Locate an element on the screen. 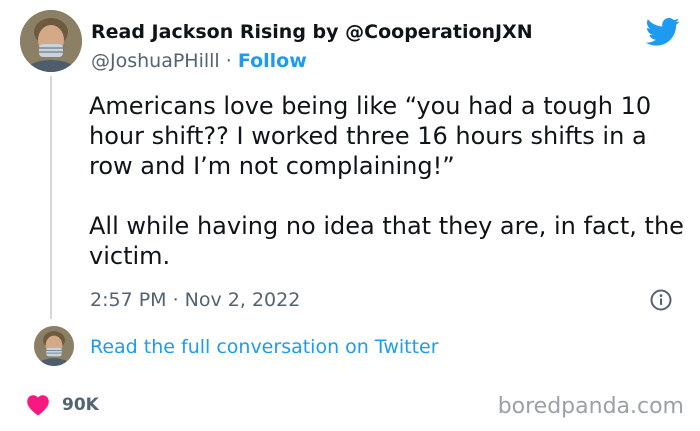 The width and height of the screenshot is (700, 431). author-handle-row: @JoshuaPHilll · Follow is located at coordinates (199, 61).